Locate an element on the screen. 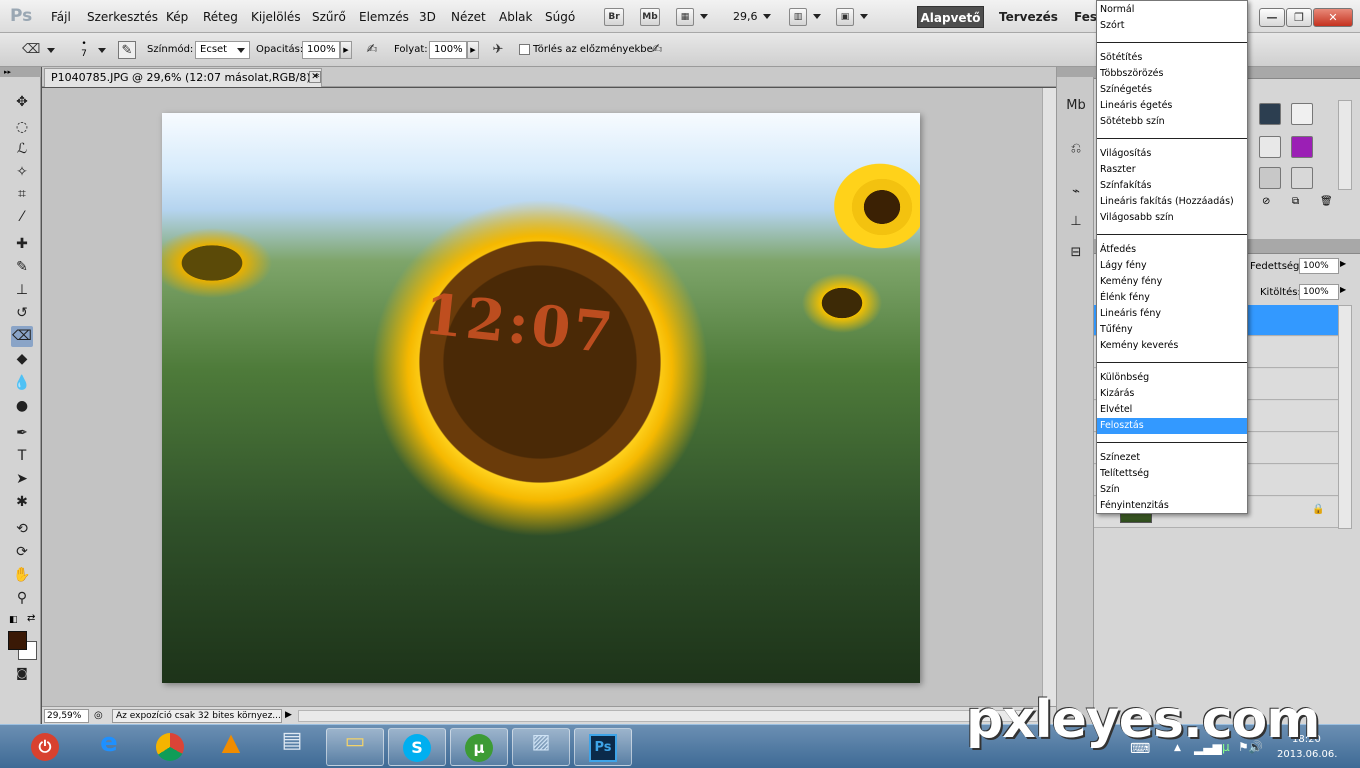  opacity-field: 100% is located at coordinates (321, 50).